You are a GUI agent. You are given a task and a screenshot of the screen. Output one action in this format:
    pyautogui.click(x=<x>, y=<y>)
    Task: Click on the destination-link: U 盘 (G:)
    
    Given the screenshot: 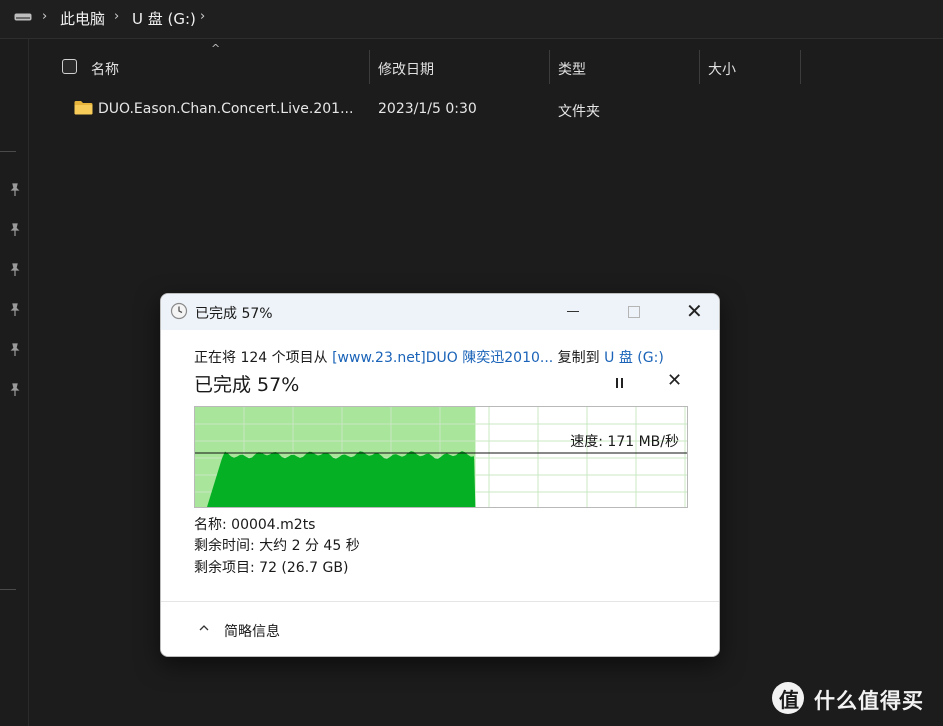 What is the action you would take?
    pyautogui.click(x=634, y=358)
    